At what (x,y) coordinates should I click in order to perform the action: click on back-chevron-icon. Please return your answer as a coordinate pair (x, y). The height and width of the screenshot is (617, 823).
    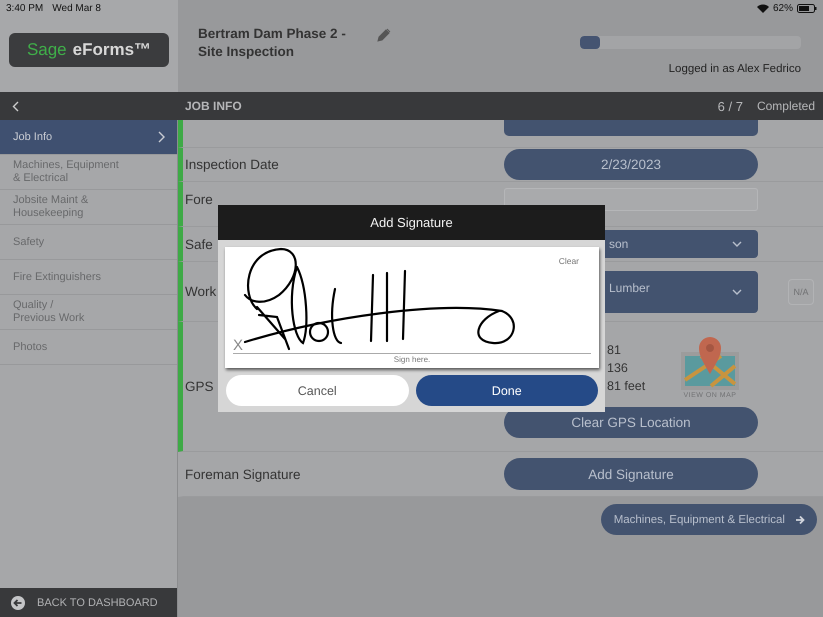
    Looking at the image, I should click on (15, 106).